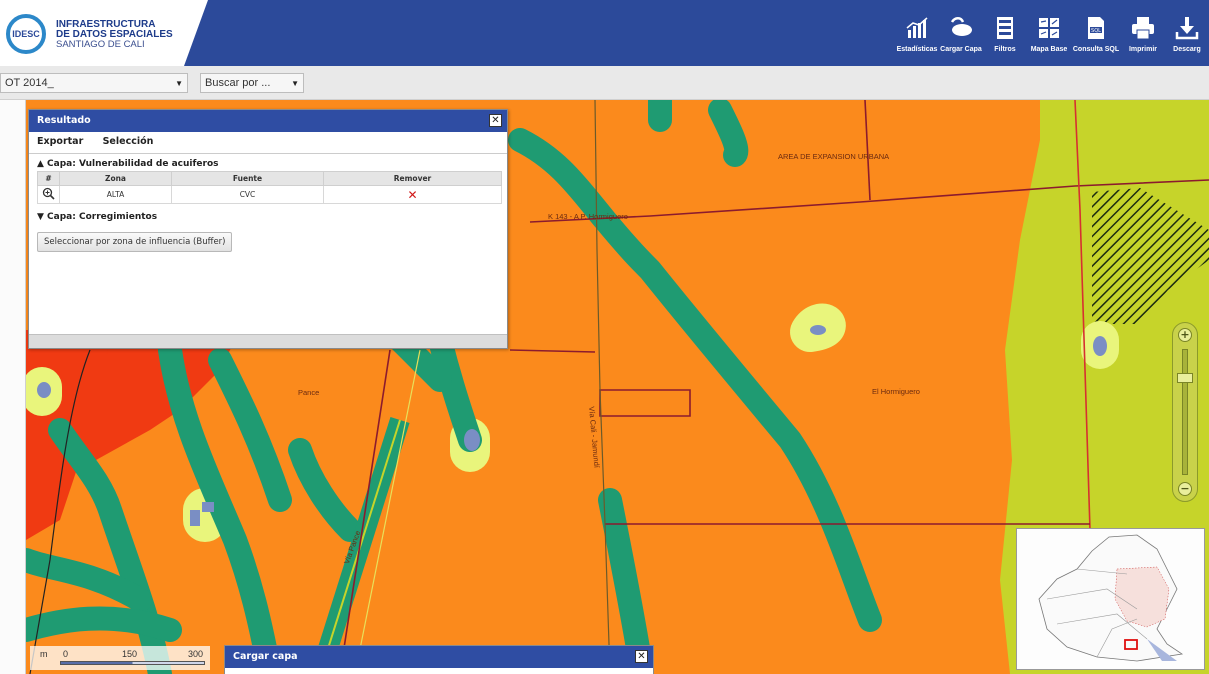 This screenshot has width=1209, height=674. What do you see at coordinates (44, 654) in the screenshot?
I see `scale-unit: m` at bounding box center [44, 654].